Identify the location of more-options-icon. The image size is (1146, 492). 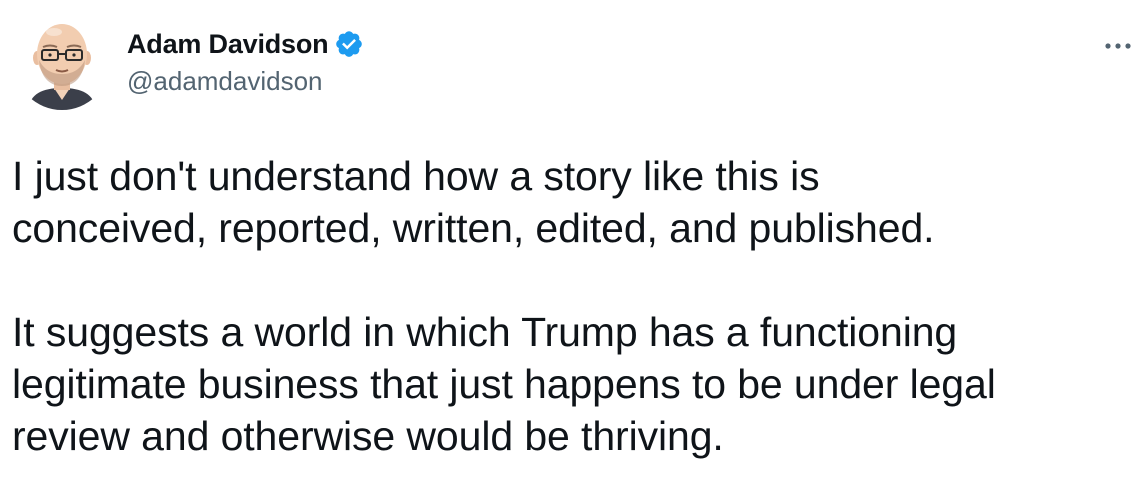
(1118, 46).